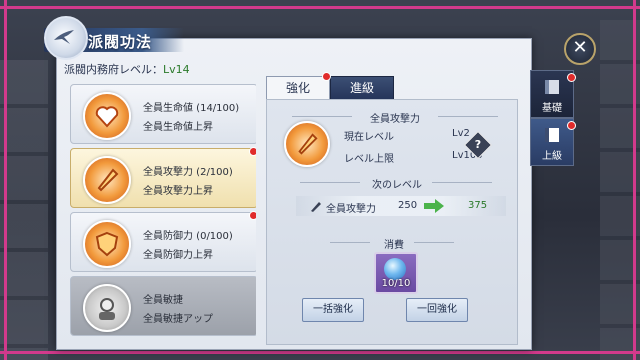 This screenshot has width=640, height=360. What do you see at coordinates (176, 69) in the screenshot?
I see `faction-level-value: Lv14` at bounding box center [176, 69].